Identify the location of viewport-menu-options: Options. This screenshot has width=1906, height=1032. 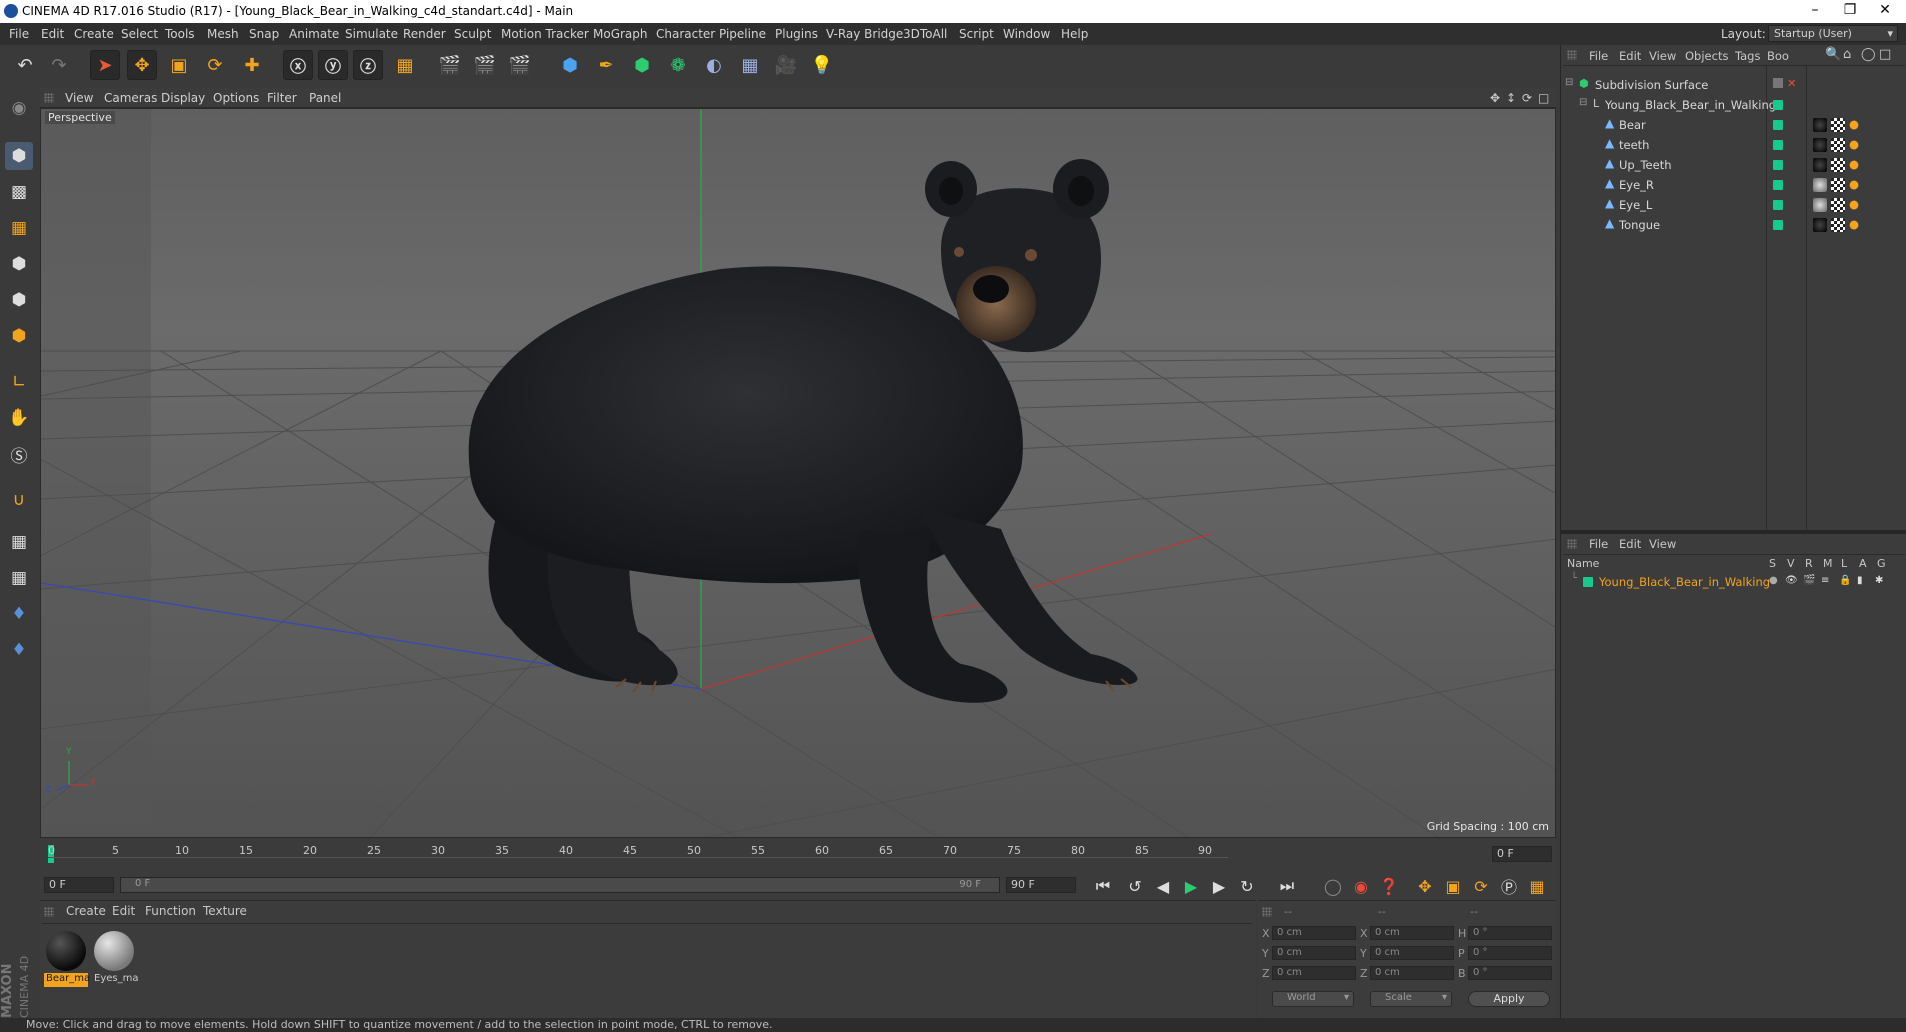
(236, 98).